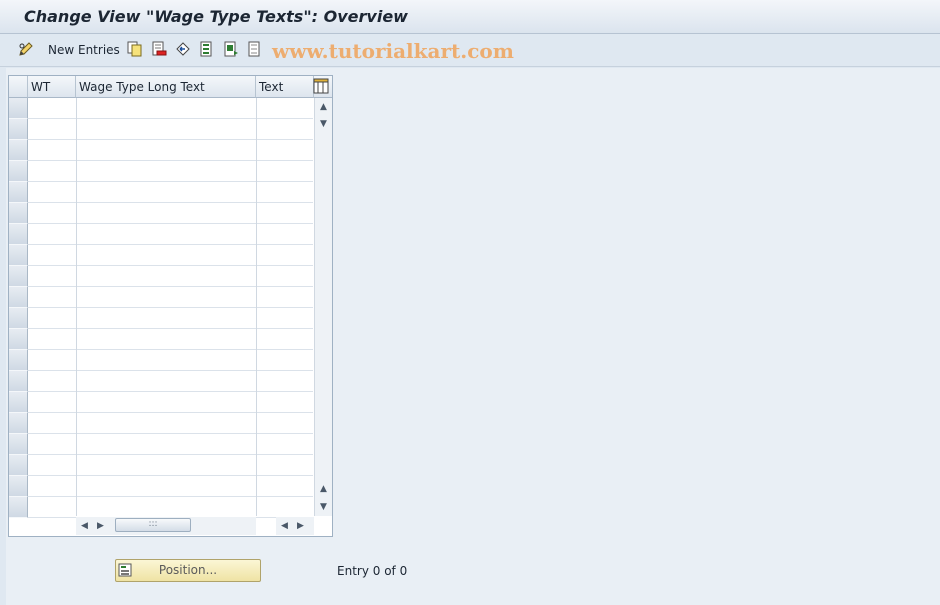  What do you see at coordinates (84, 50) in the screenshot?
I see `new-entries-button: New Entries` at bounding box center [84, 50].